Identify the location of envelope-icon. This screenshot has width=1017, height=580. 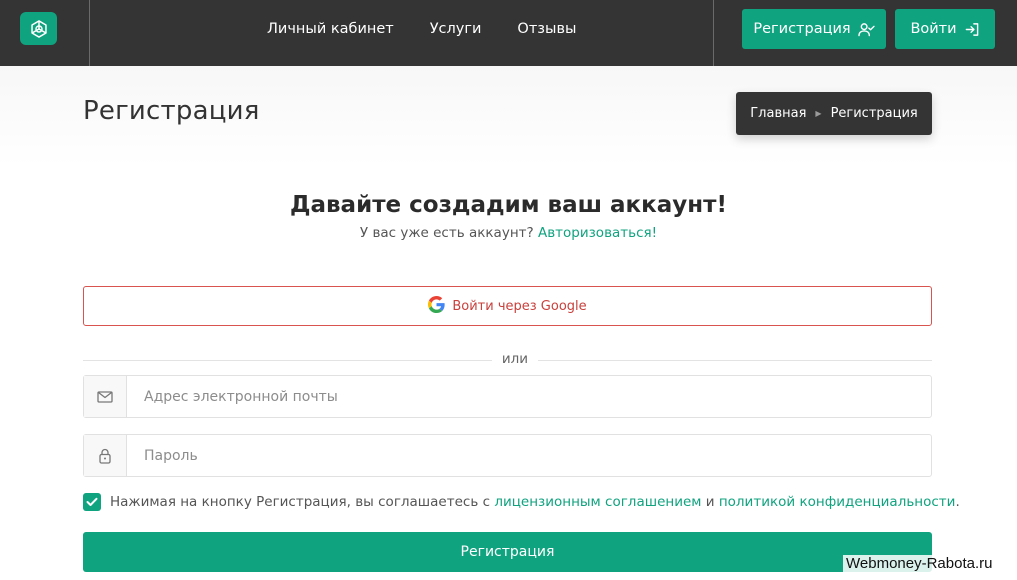
(105, 396).